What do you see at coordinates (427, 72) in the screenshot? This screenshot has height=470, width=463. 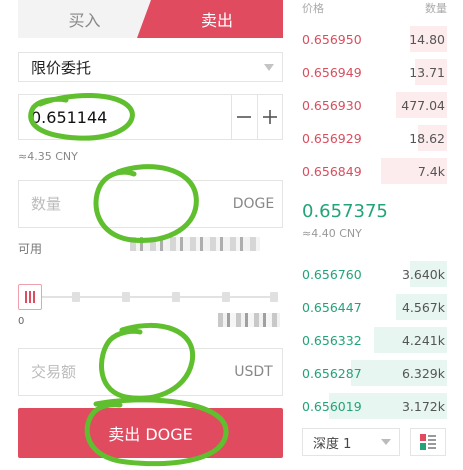 I see `ask-qty: 13.71` at bounding box center [427, 72].